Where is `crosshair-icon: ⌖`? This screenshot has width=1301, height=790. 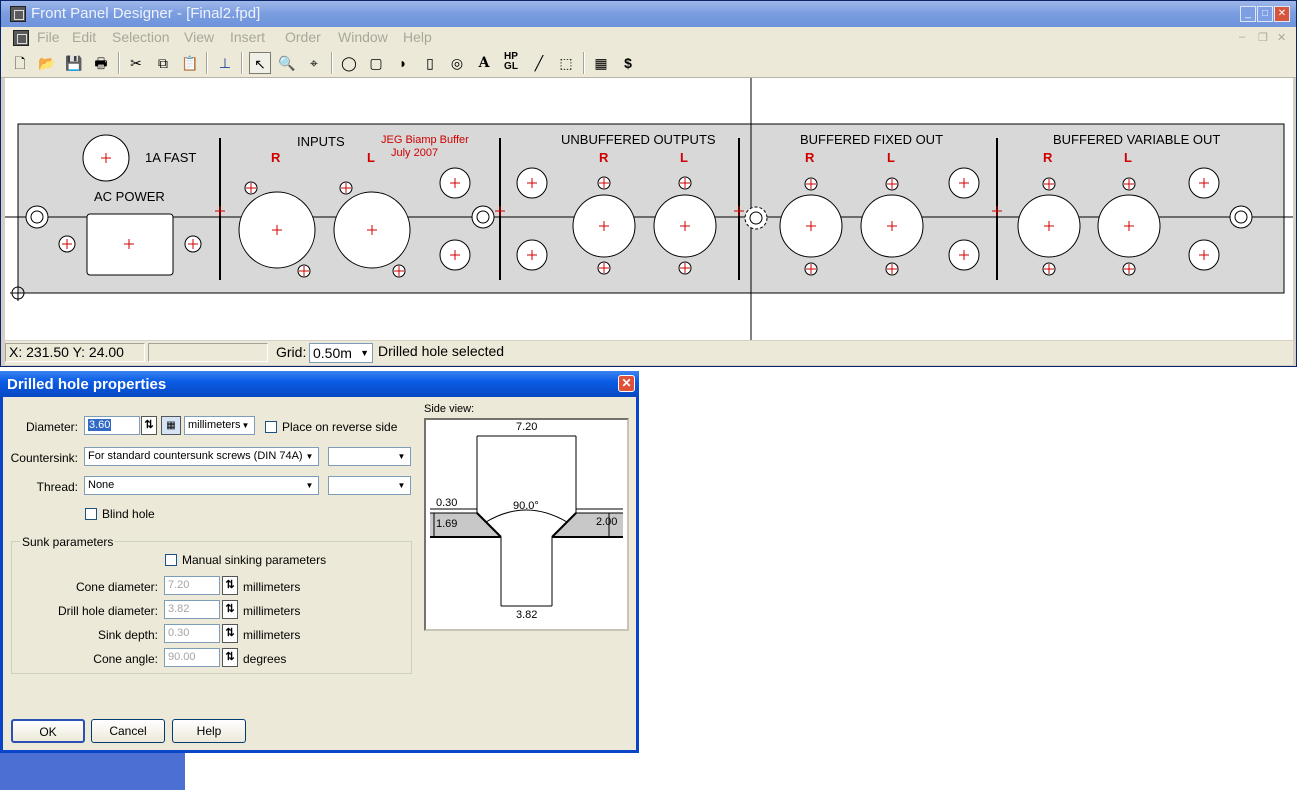
crosshair-icon: ⌖ is located at coordinates (314, 63).